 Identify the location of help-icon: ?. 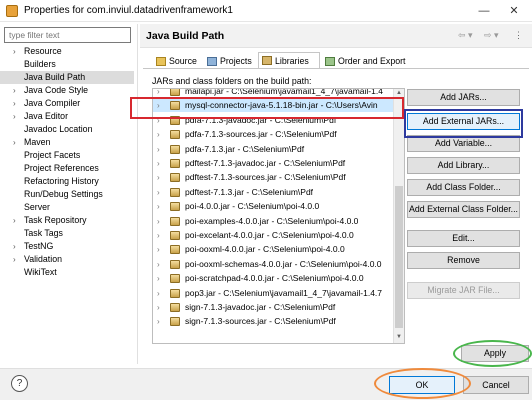
(19, 383).